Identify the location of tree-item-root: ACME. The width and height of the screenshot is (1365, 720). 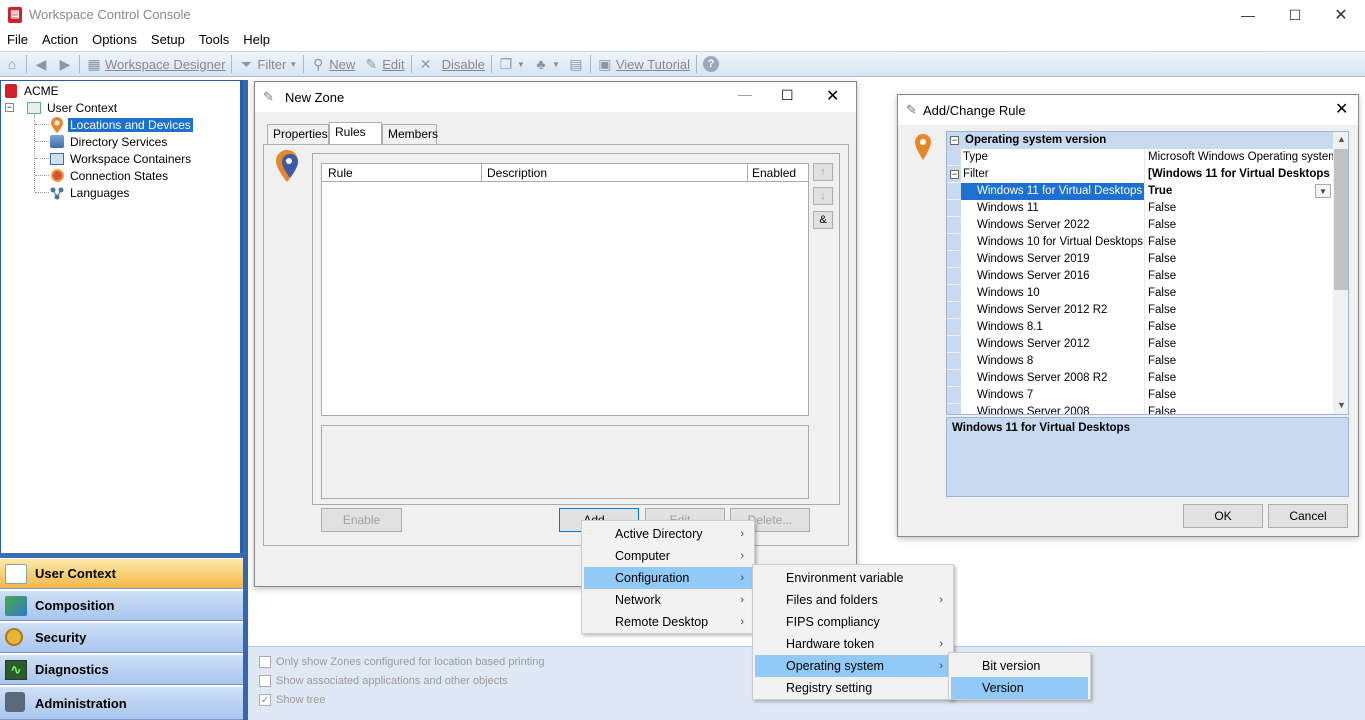
(32, 90).